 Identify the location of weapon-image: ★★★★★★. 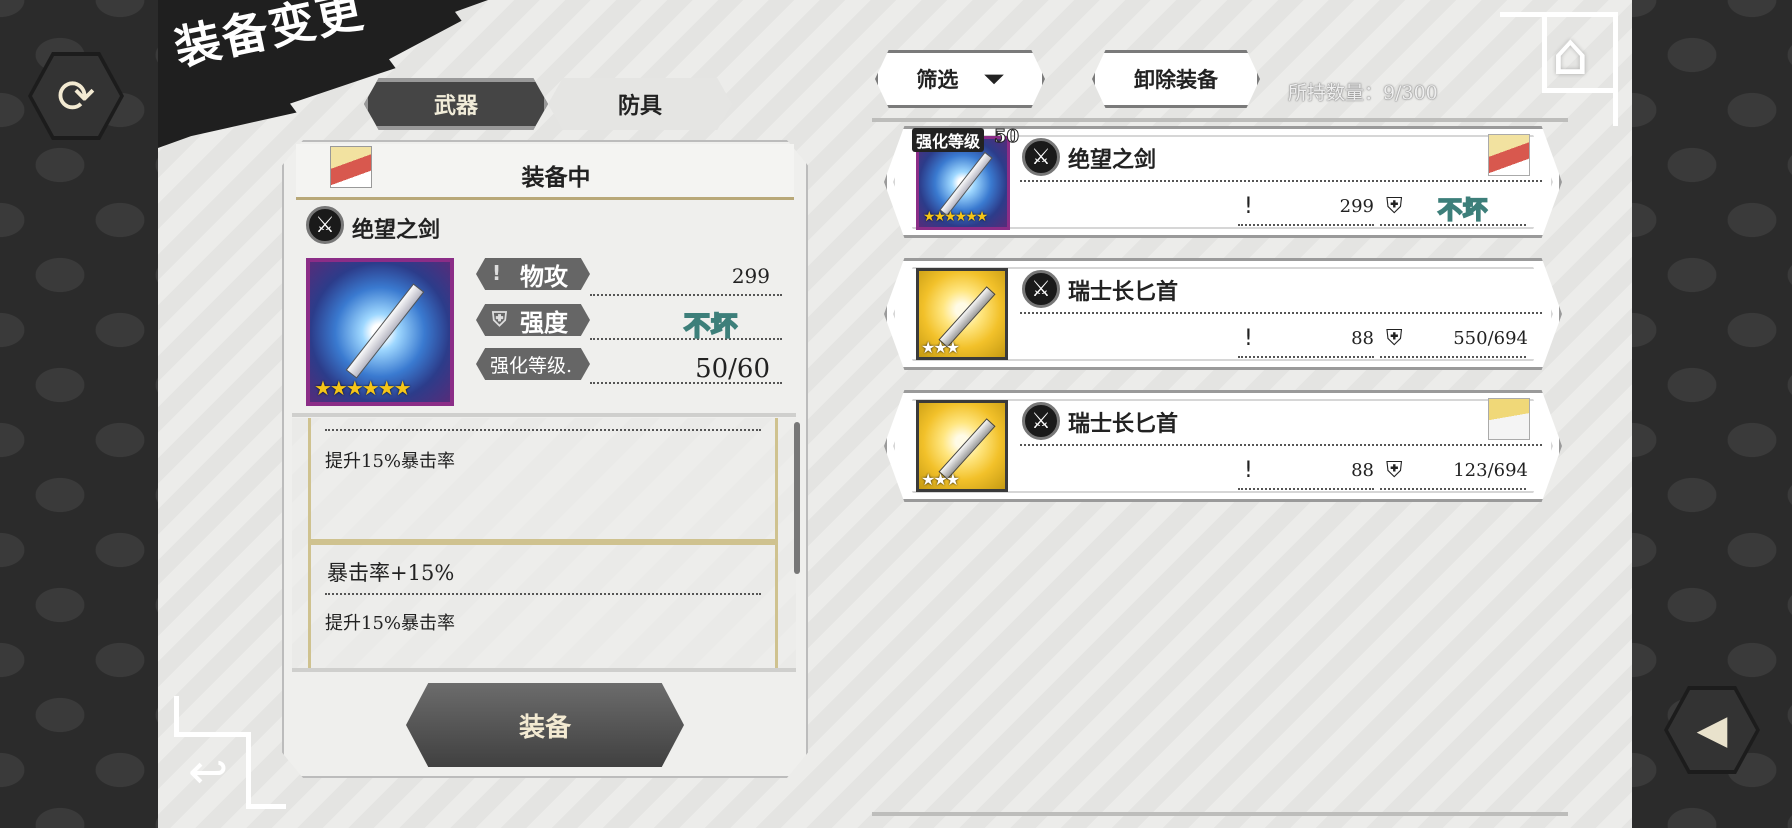
(380, 332).